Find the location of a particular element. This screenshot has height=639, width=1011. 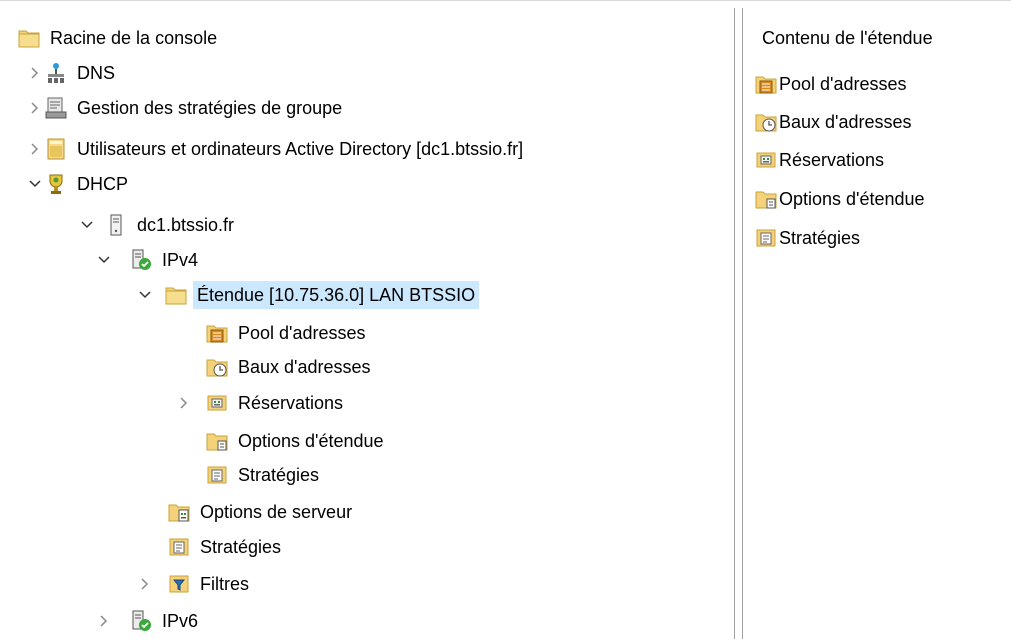

tree-item-server: dc1.btssio.fr is located at coordinates (157, 225).